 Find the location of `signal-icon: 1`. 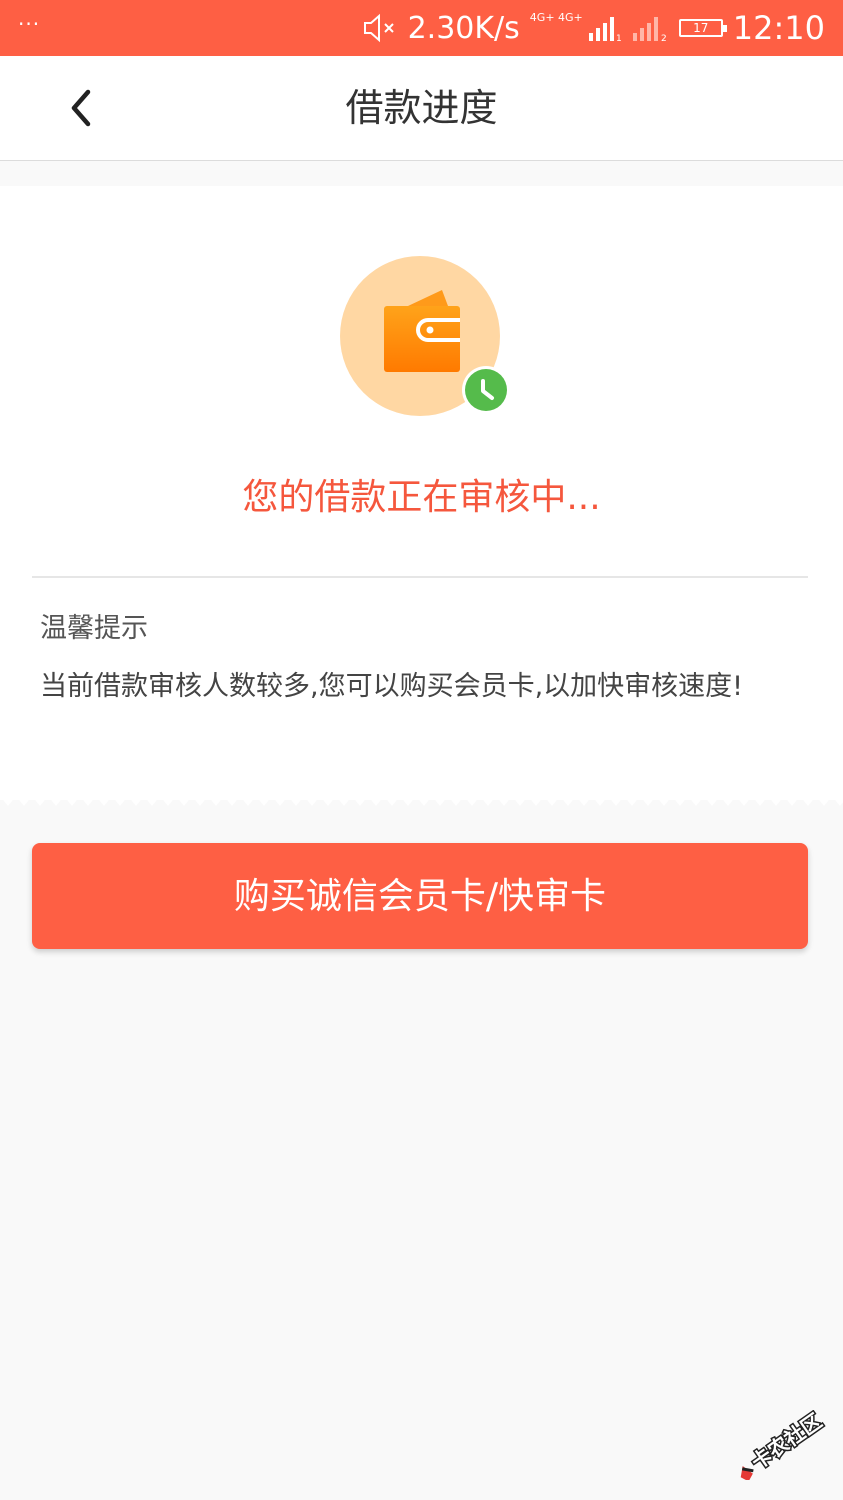

signal-icon: 1 is located at coordinates (604, 30).